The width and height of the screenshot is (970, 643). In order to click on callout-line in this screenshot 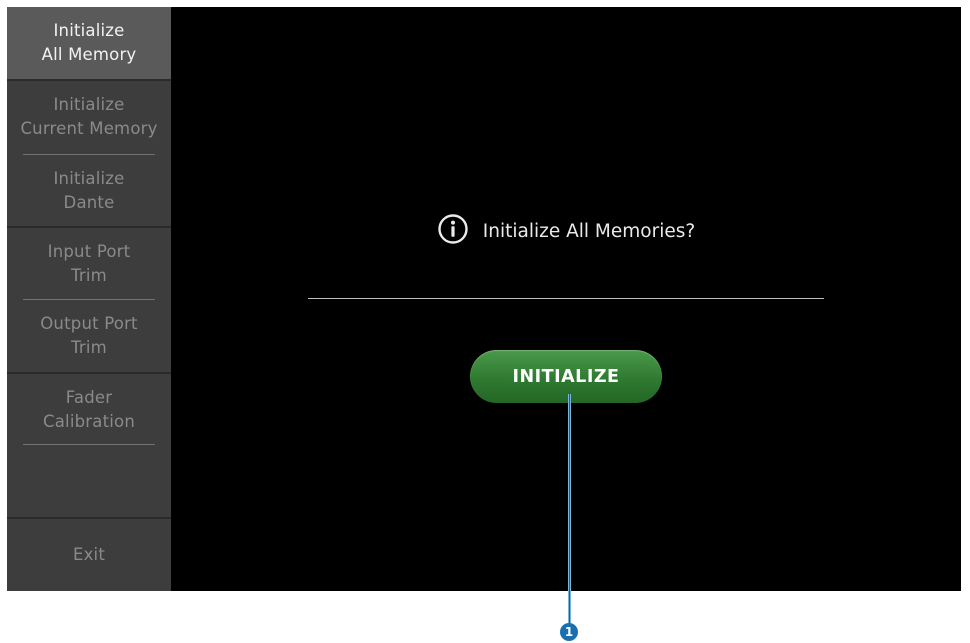, I will do `click(569, 509)`.